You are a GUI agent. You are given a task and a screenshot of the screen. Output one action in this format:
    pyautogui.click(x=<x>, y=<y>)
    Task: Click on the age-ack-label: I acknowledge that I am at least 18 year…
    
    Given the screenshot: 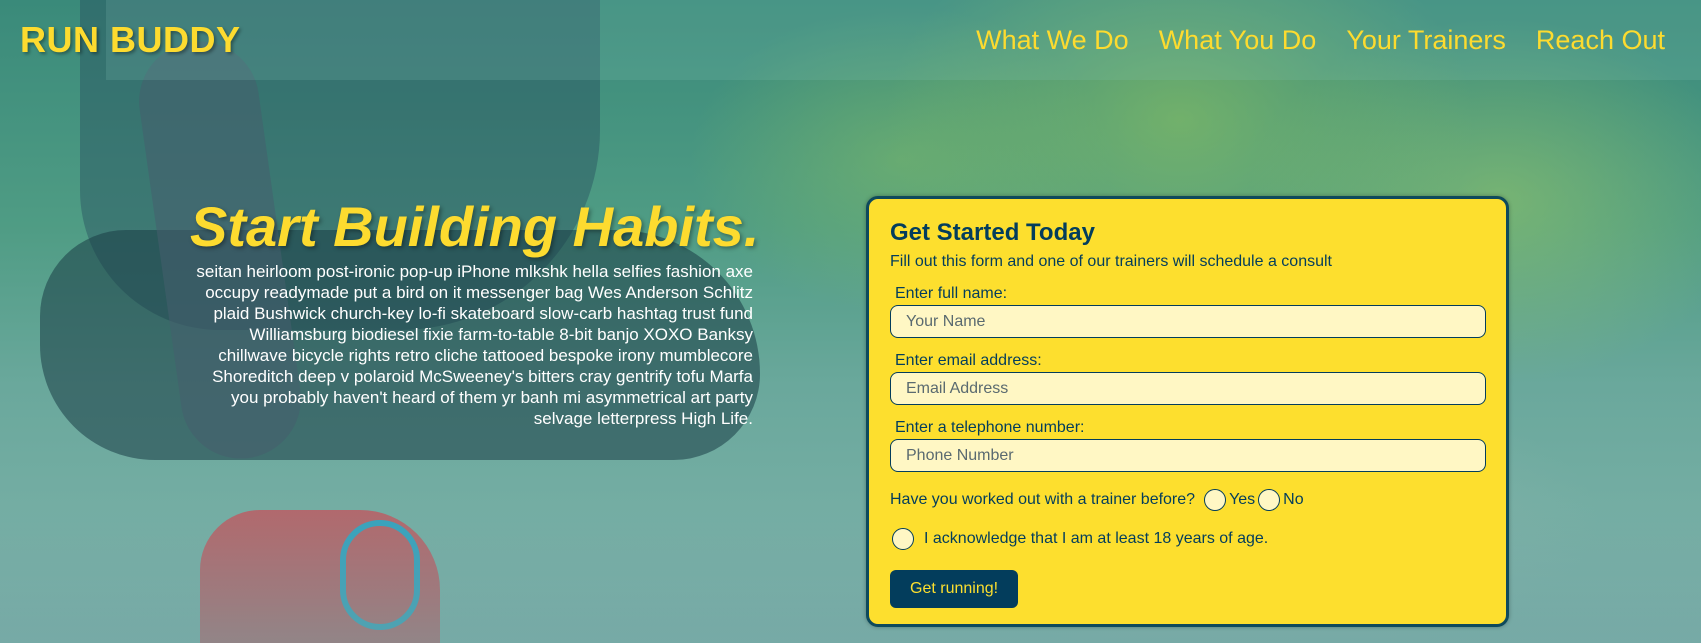 What is the action you would take?
    pyautogui.click(x=1096, y=538)
    